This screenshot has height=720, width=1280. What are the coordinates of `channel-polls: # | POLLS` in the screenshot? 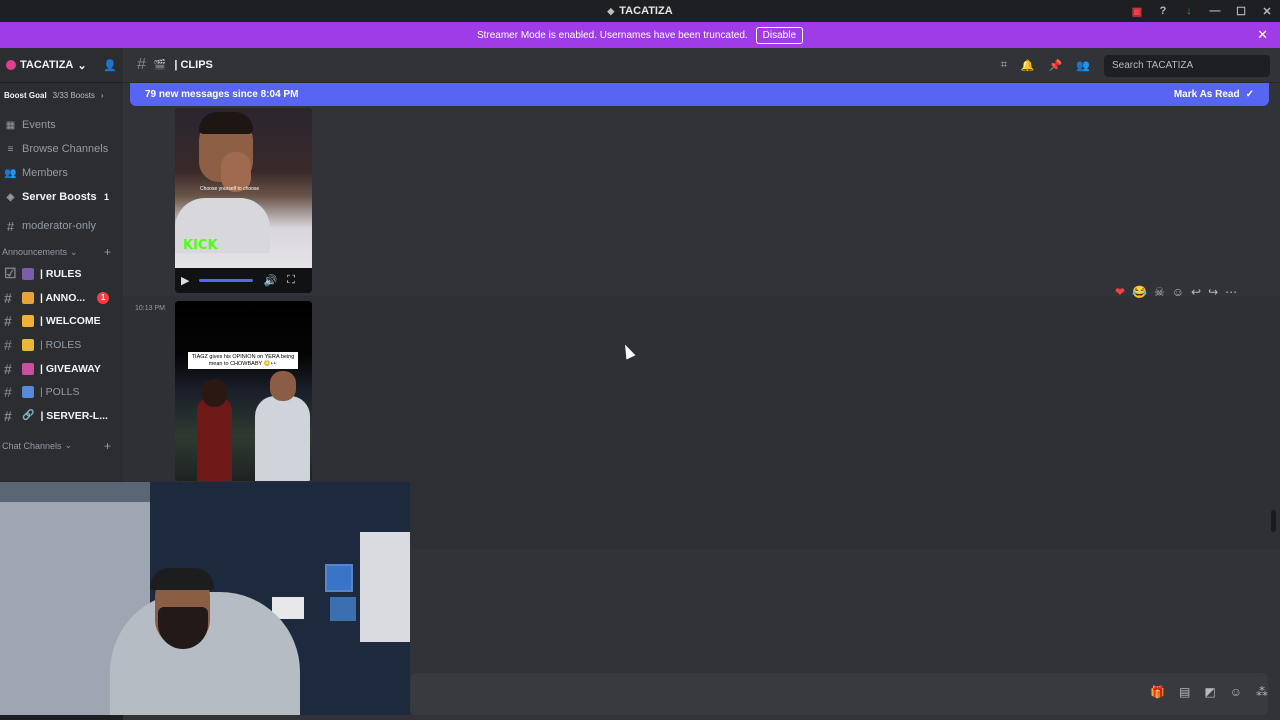 It's located at (61, 392).